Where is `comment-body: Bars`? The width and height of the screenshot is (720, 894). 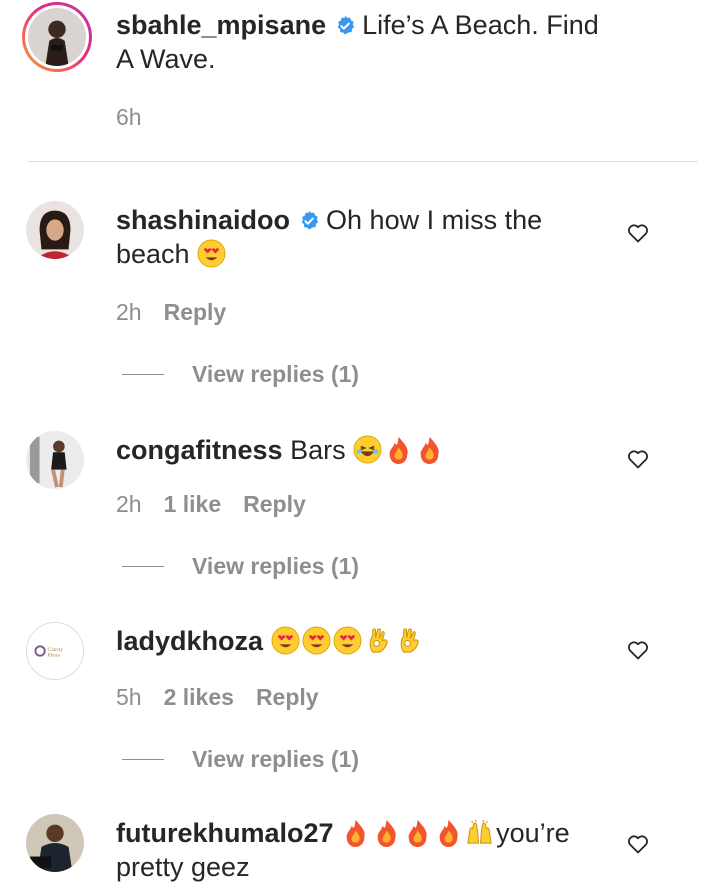 comment-body: Bars is located at coordinates (318, 450).